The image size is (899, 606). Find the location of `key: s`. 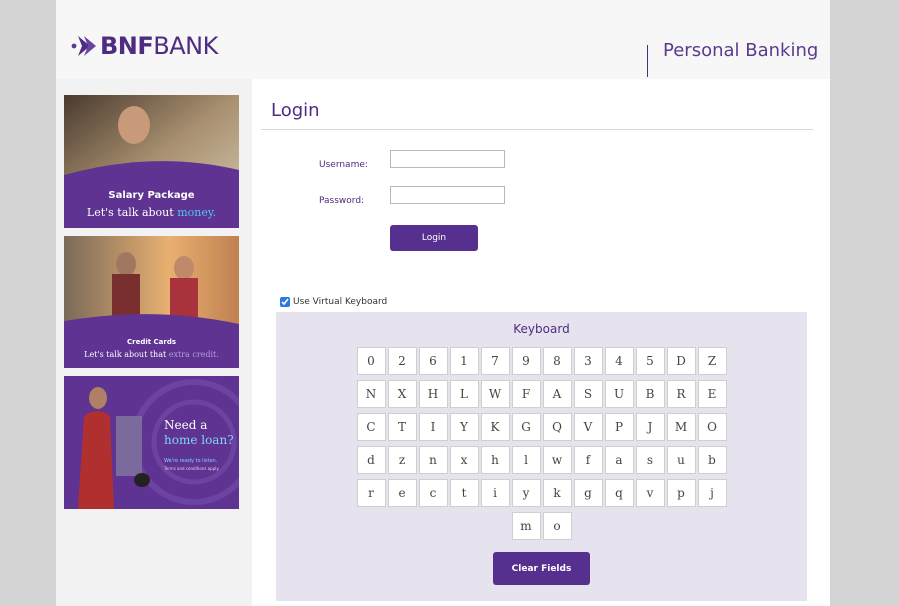

key: s is located at coordinates (650, 460).